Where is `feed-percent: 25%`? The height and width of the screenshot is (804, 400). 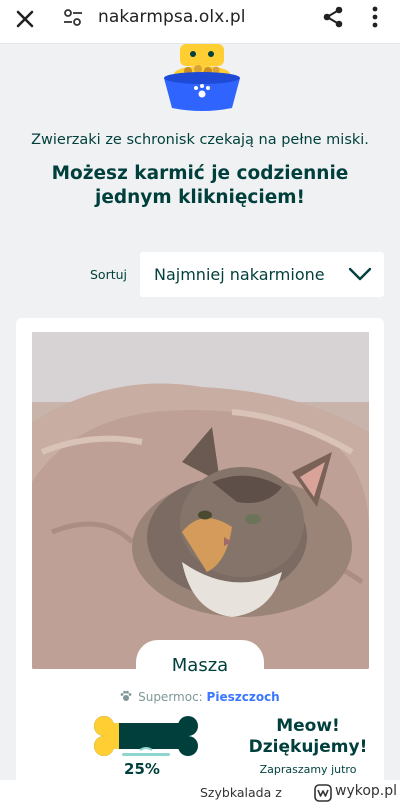
feed-percent: 25% is located at coordinates (142, 769).